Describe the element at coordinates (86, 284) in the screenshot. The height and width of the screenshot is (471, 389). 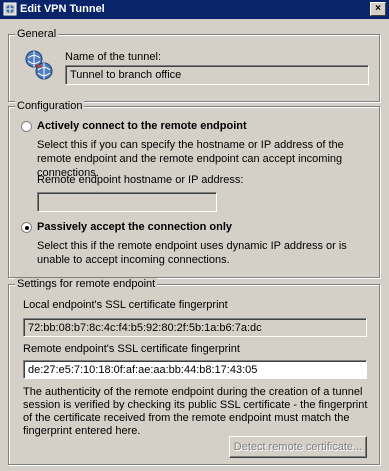
I see `remote-settings-group-label: Settings for remote endpoint` at that location.